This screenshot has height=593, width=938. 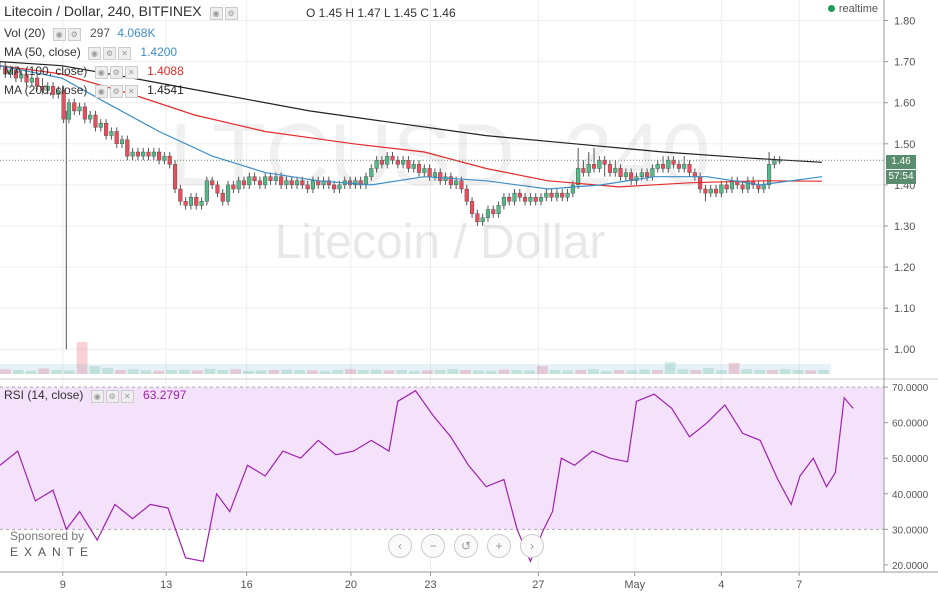 What do you see at coordinates (904, 63) in the screenshot?
I see `price-tick-label: 1.70` at bounding box center [904, 63].